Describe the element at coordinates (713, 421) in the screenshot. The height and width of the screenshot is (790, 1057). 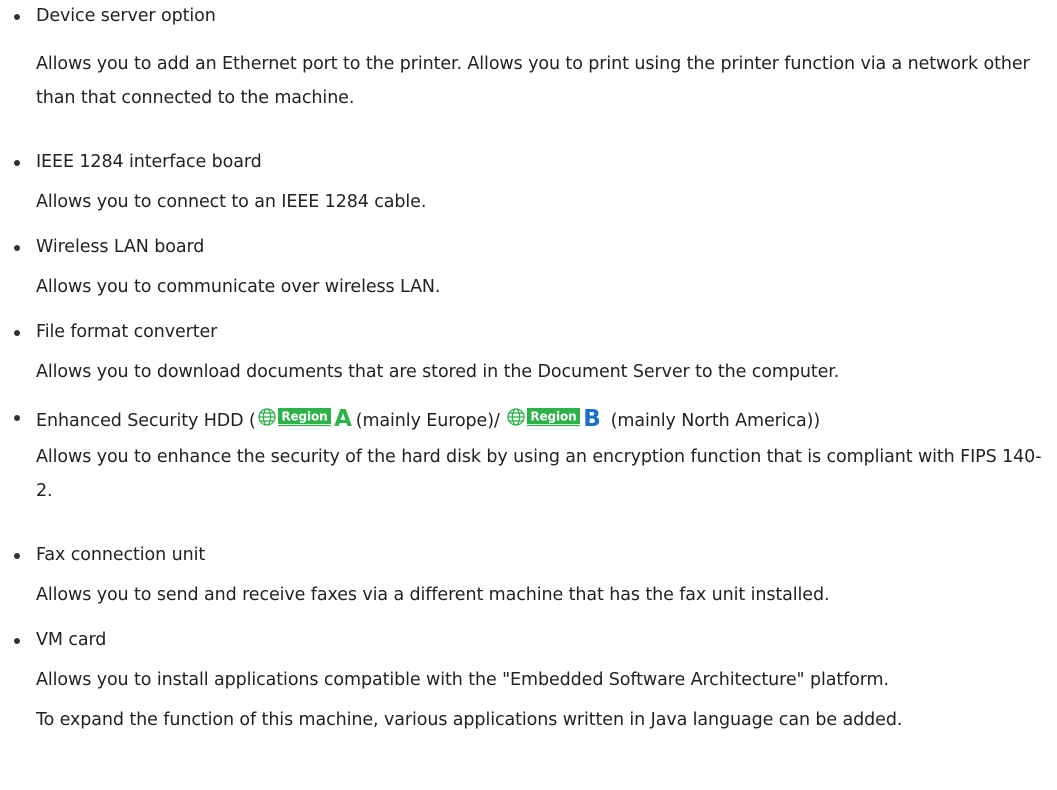
I see `title-suffix: (mainly North America))` at that location.